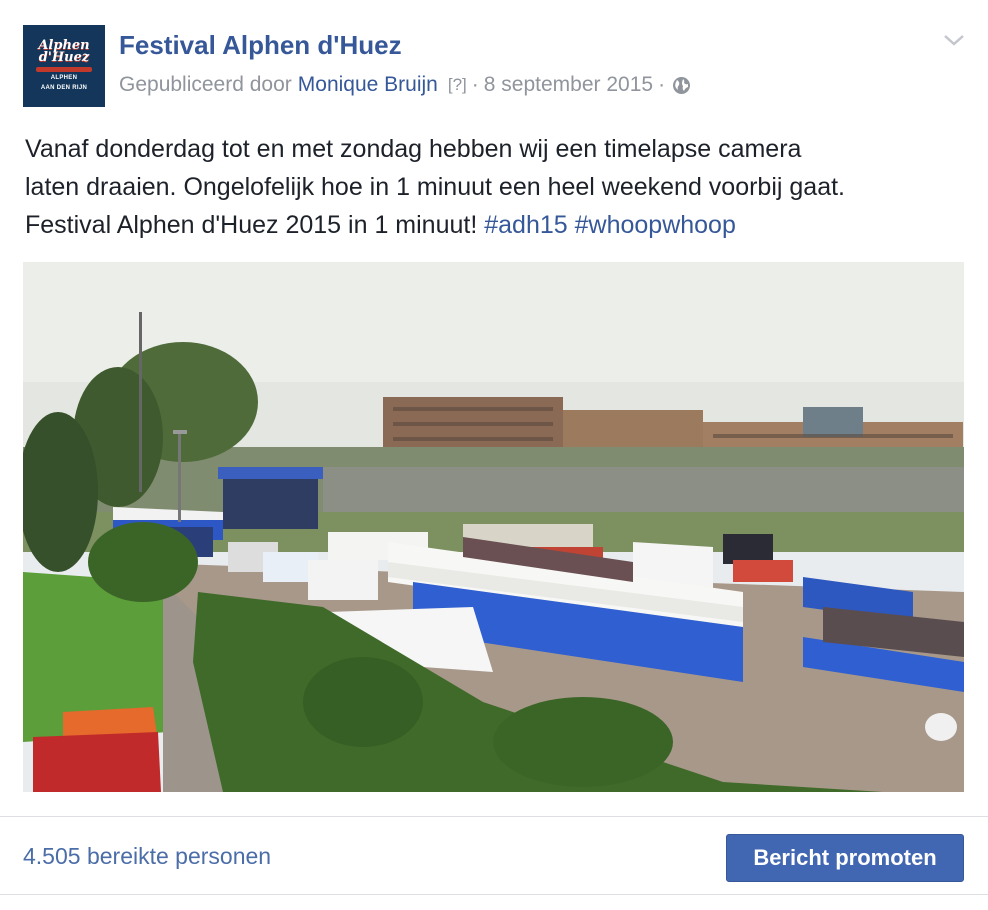 This screenshot has width=988, height=910. What do you see at coordinates (655, 225) in the screenshot?
I see `hashtag-link: #whoopwhoop` at bounding box center [655, 225].